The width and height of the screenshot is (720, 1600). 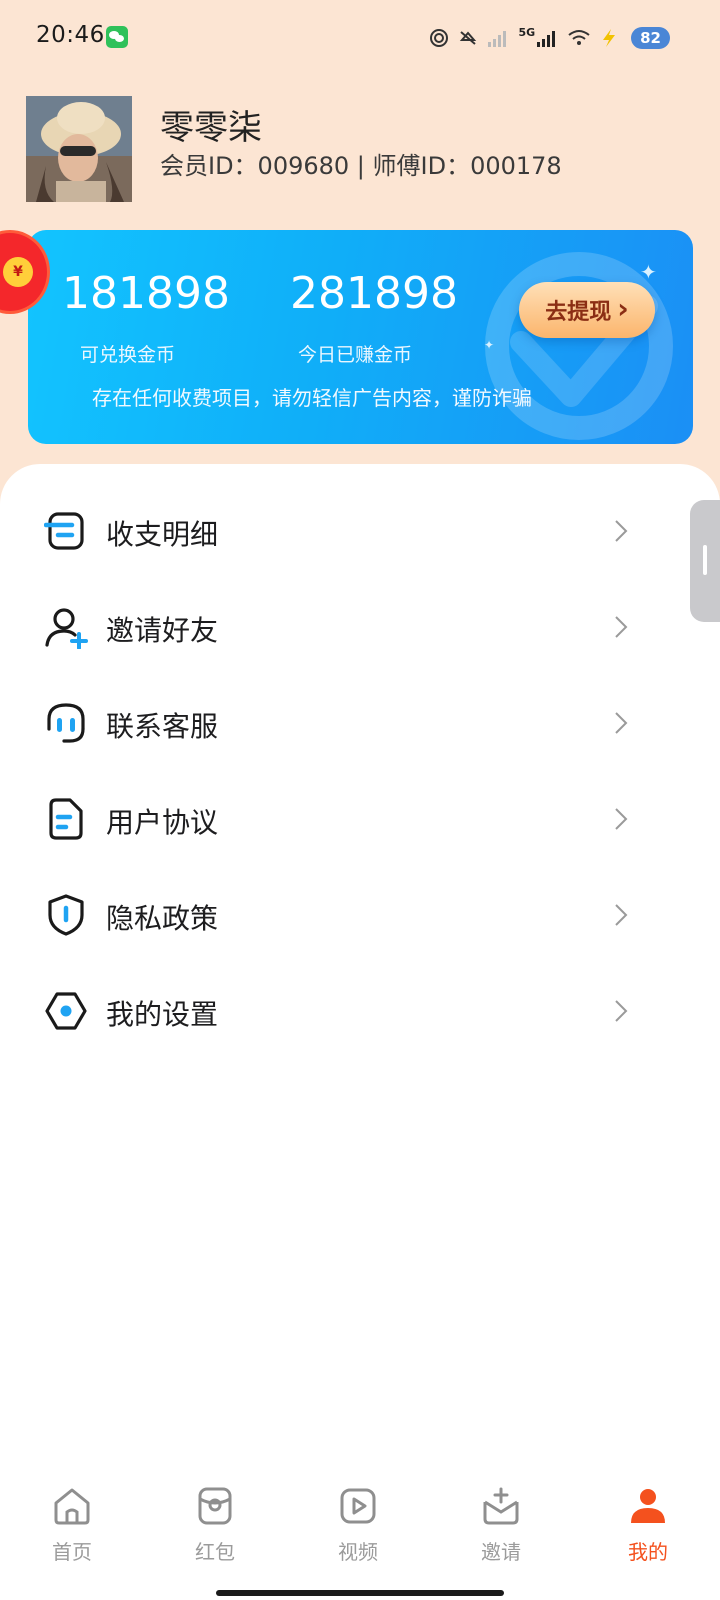 I want to click on wechat-notification-icon, so click(x=117, y=37).